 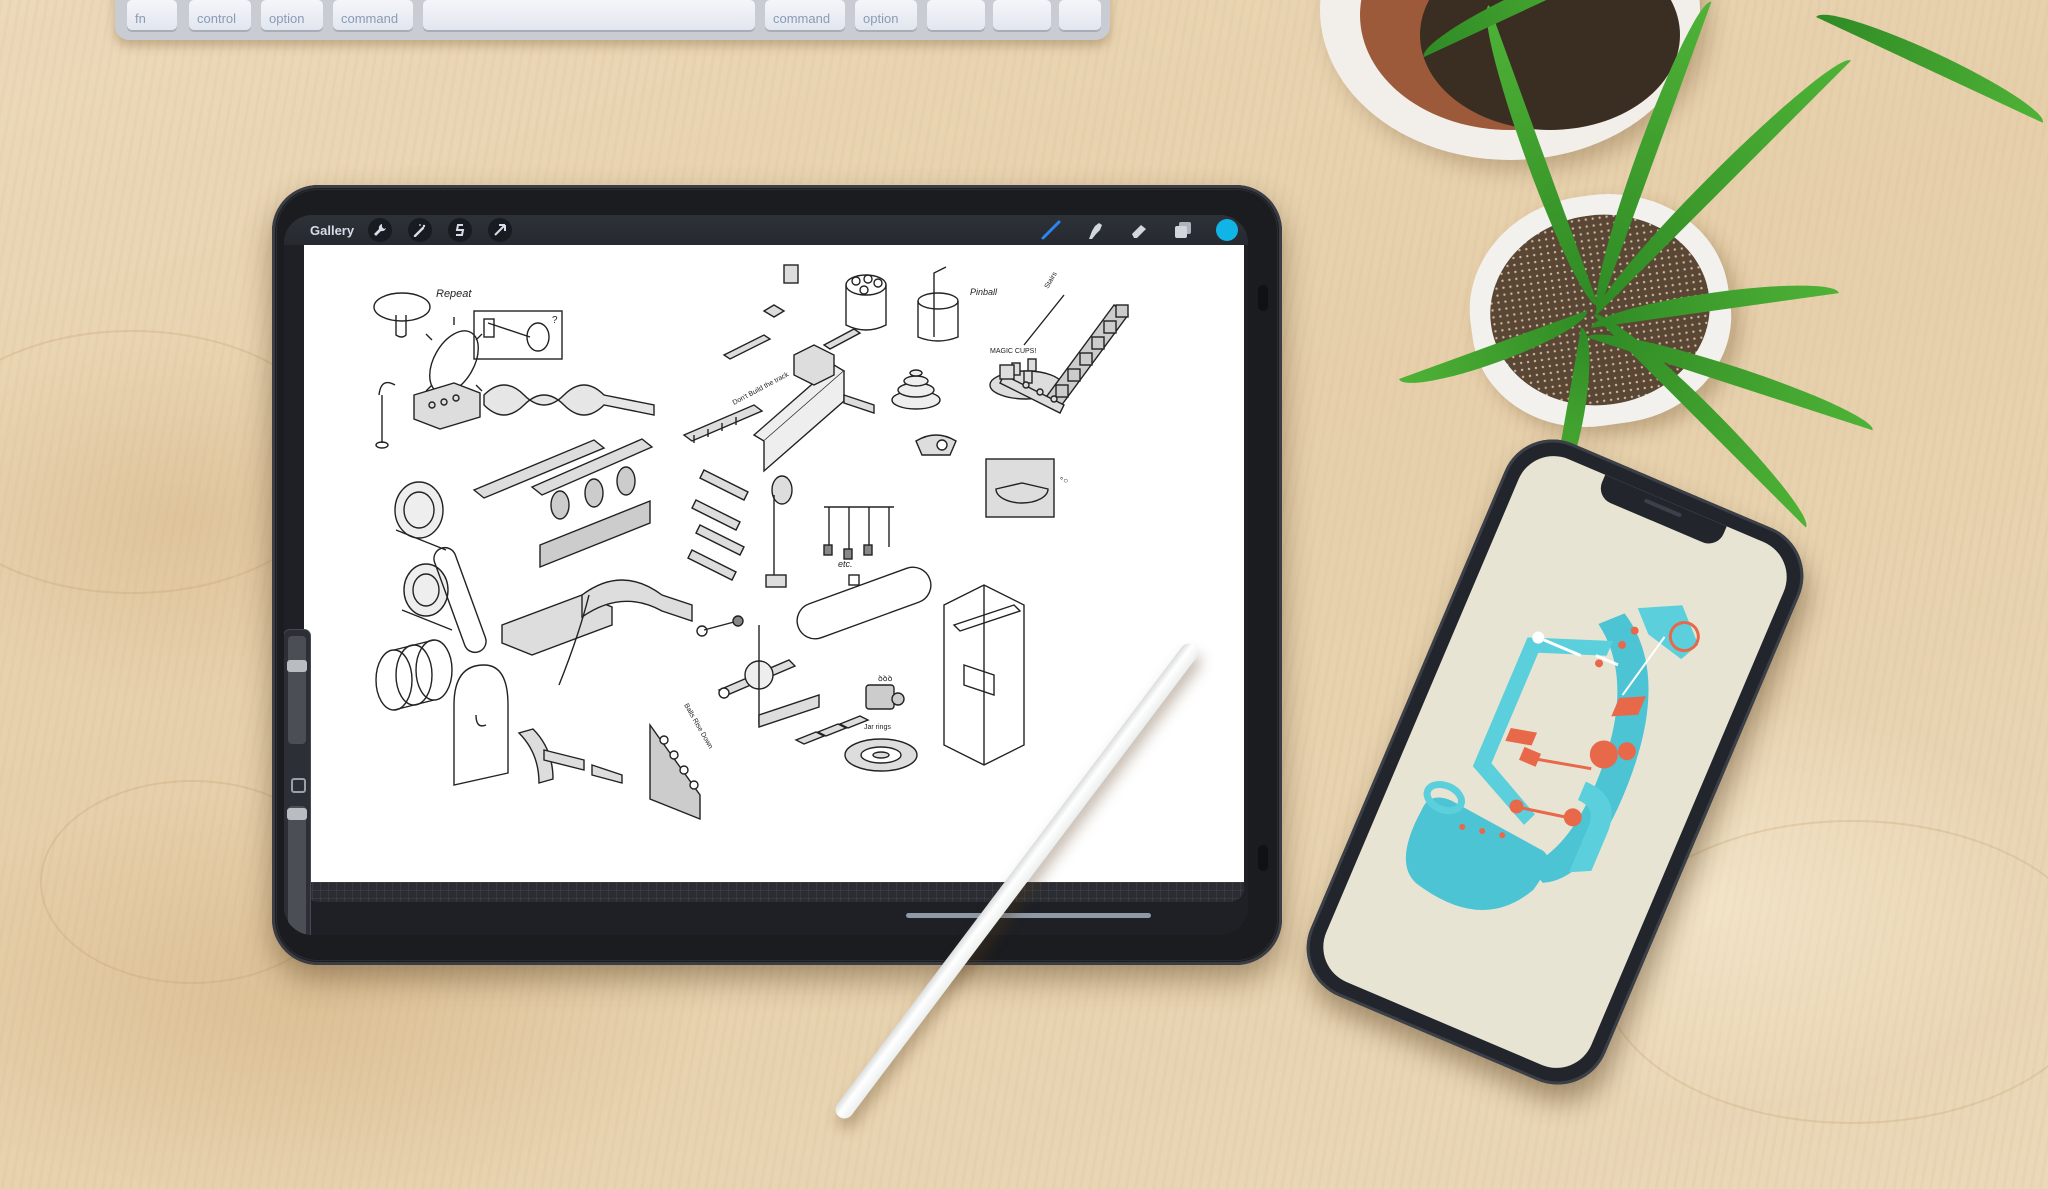 What do you see at coordinates (1020, 488) in the screenshot?
I see `sketch-pie-box` at bounding box center [1020, 488].